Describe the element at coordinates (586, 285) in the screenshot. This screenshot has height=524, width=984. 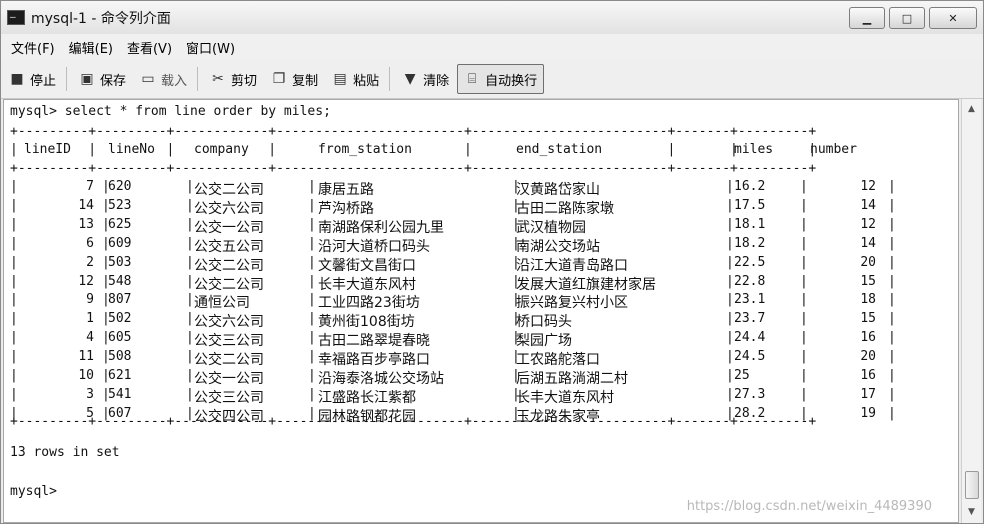
I see `table-cell: 发展大道红旗建材家居` at that location.